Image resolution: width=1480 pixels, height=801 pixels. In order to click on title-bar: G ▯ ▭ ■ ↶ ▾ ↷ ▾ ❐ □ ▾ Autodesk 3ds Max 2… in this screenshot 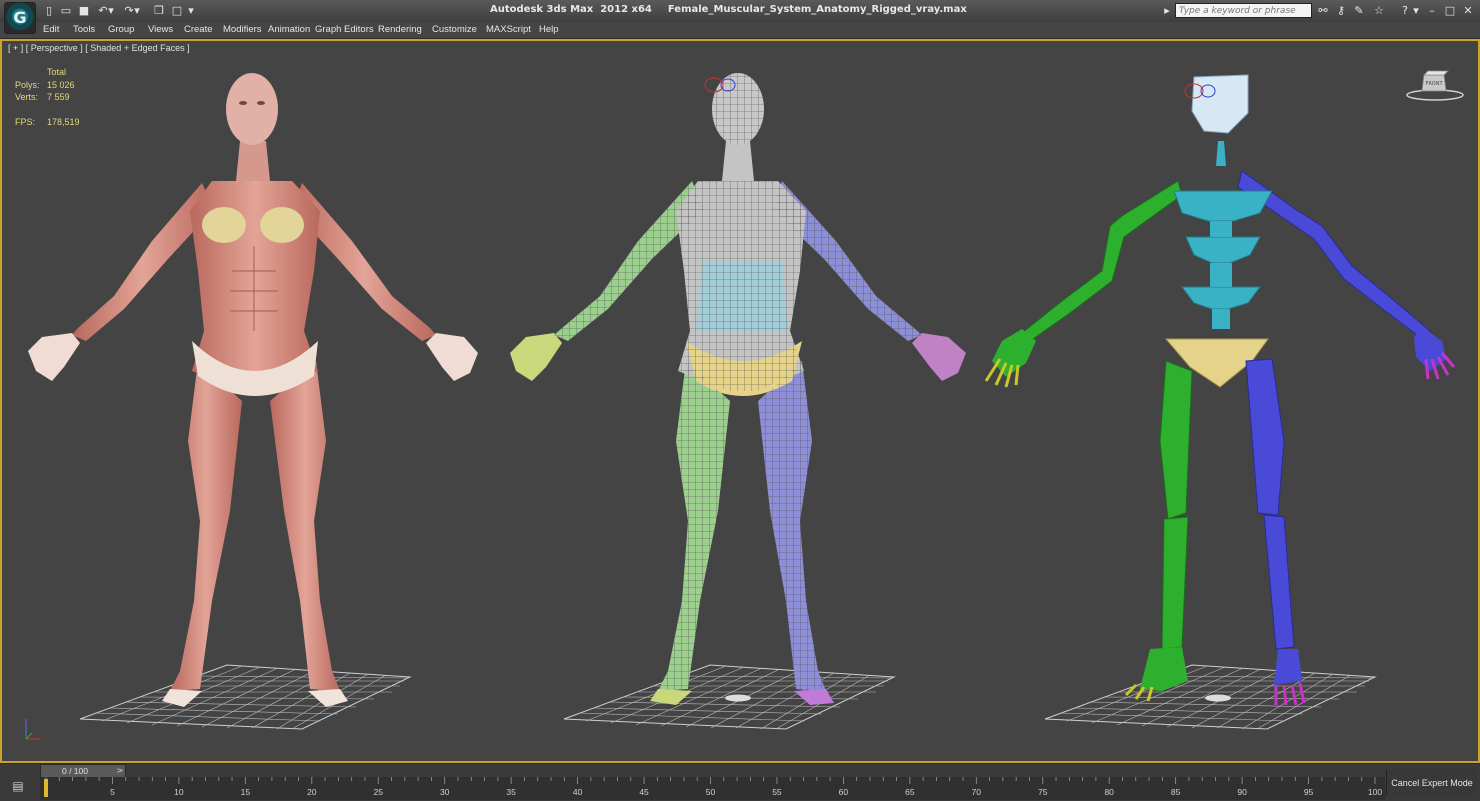, I will do `click(740, 17)`.